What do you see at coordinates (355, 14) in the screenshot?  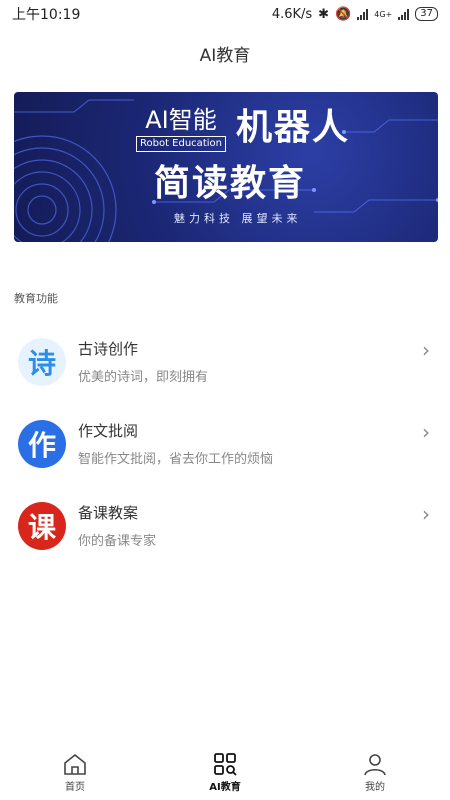 I see `status-icons: 4.6K/s ✱ 🔕 4G+ 37` at bounding box center [355, 14].